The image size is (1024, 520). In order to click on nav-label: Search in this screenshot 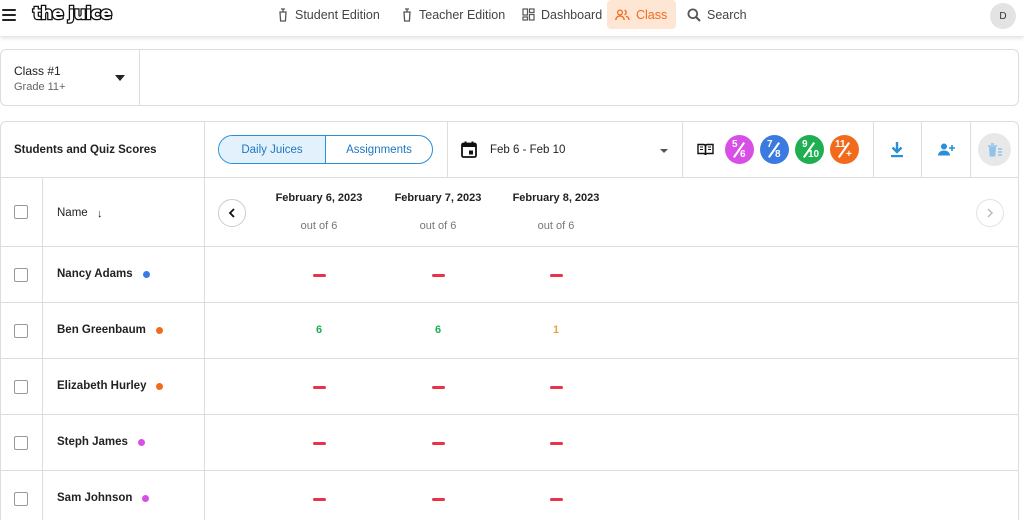, I will do `click(727, 14)`.